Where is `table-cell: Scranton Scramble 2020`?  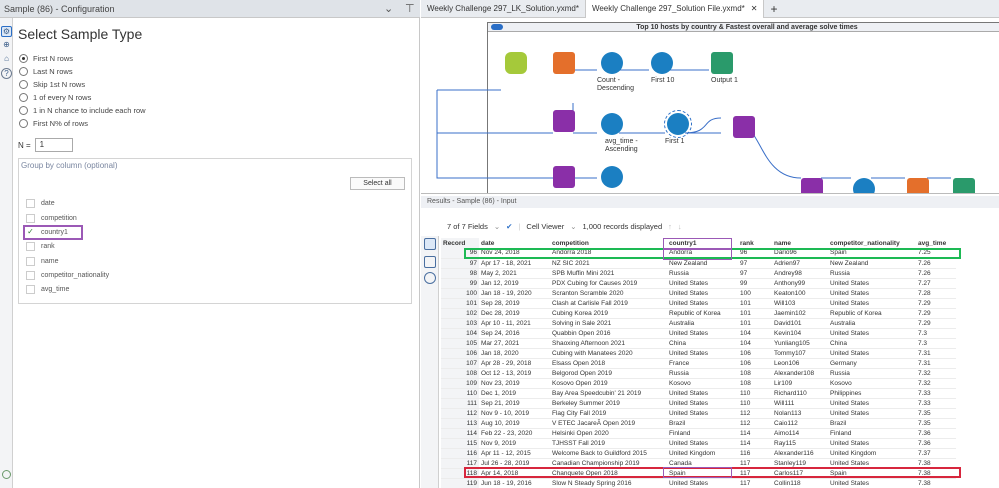
table-cell: Scranton Scramble 2020 is located at coordinates (608, 293).